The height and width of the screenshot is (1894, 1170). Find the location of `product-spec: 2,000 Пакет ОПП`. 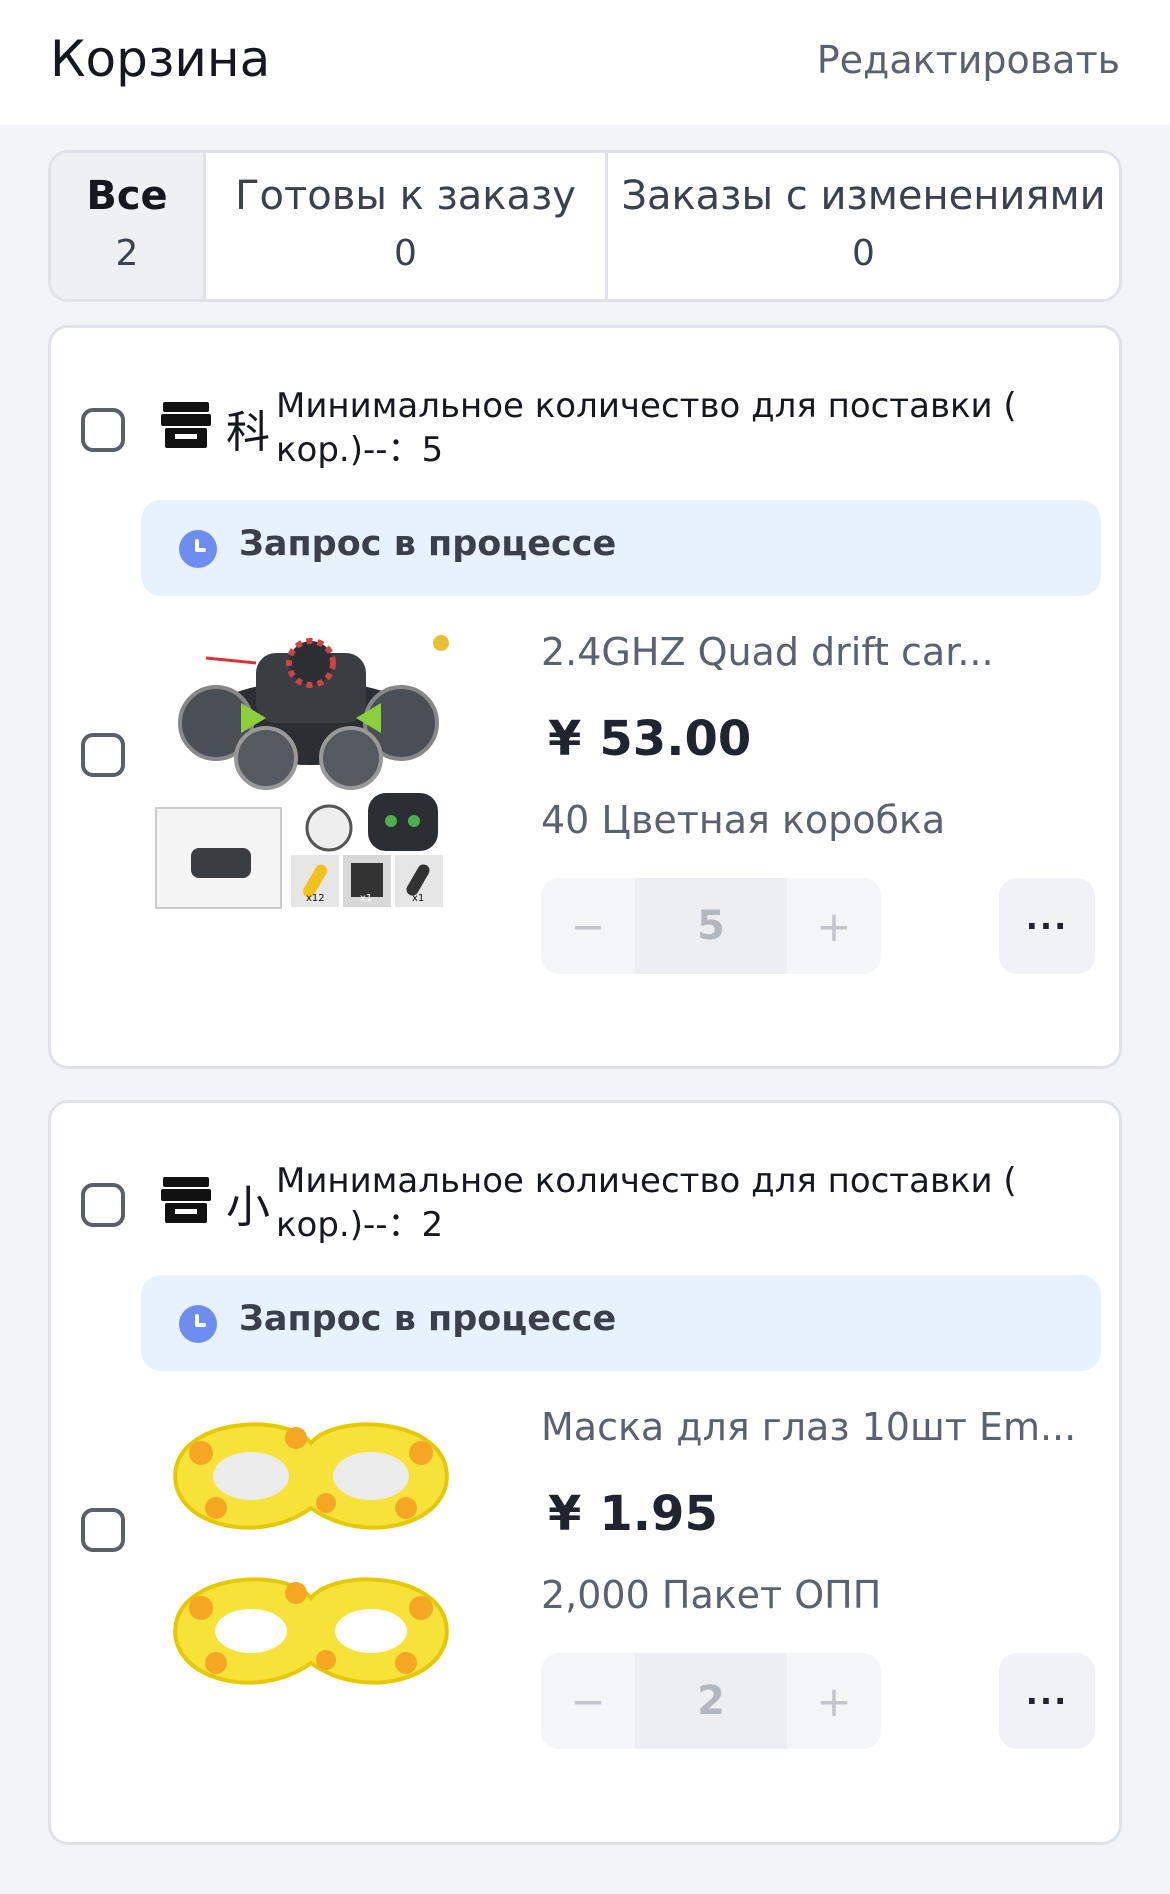

product-spec: 2,000 Пакет ОПП is located at coordinates (711, 1595).